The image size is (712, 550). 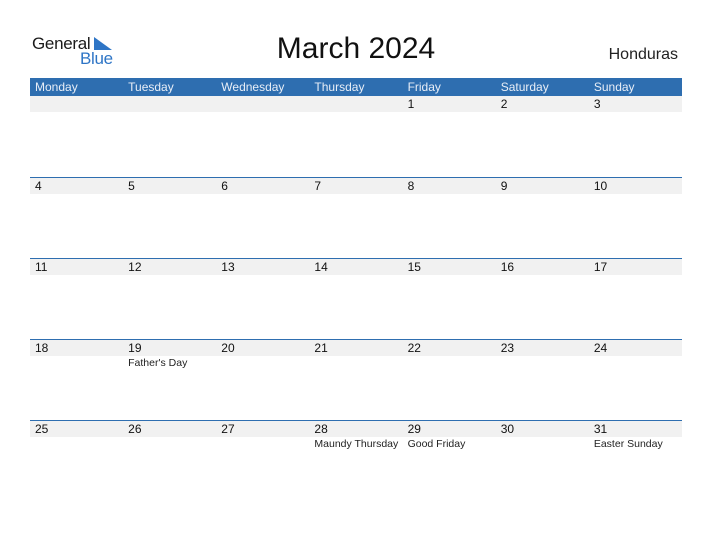 What do you see at coordinates (135, 348) in the screenshot?
I see `day-number: 19` at bounding box center [135, 348].